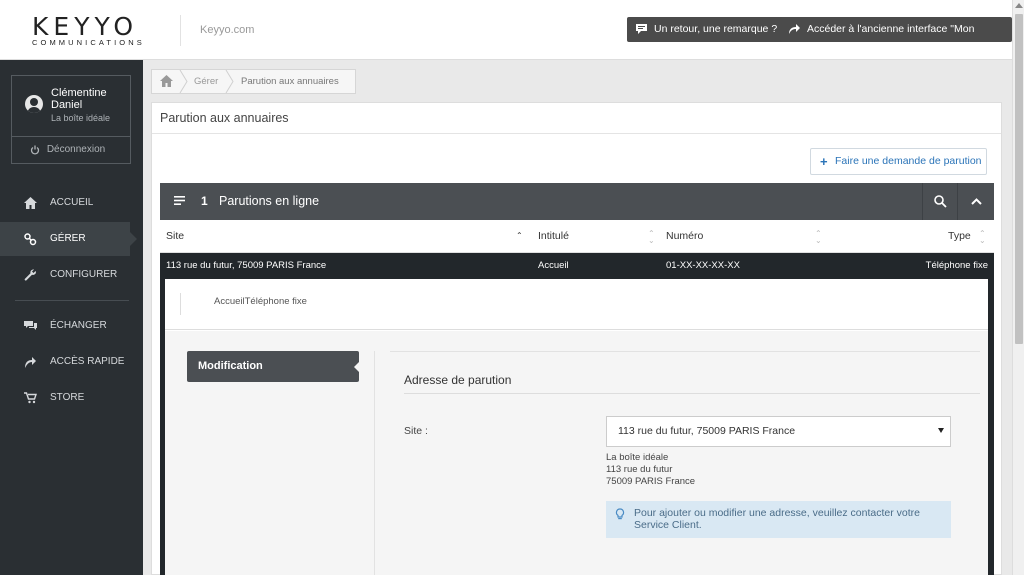 This screenshot has height=575, width=1024. I want to click on panel-title: Parutions en ligne, so click(269, 201).